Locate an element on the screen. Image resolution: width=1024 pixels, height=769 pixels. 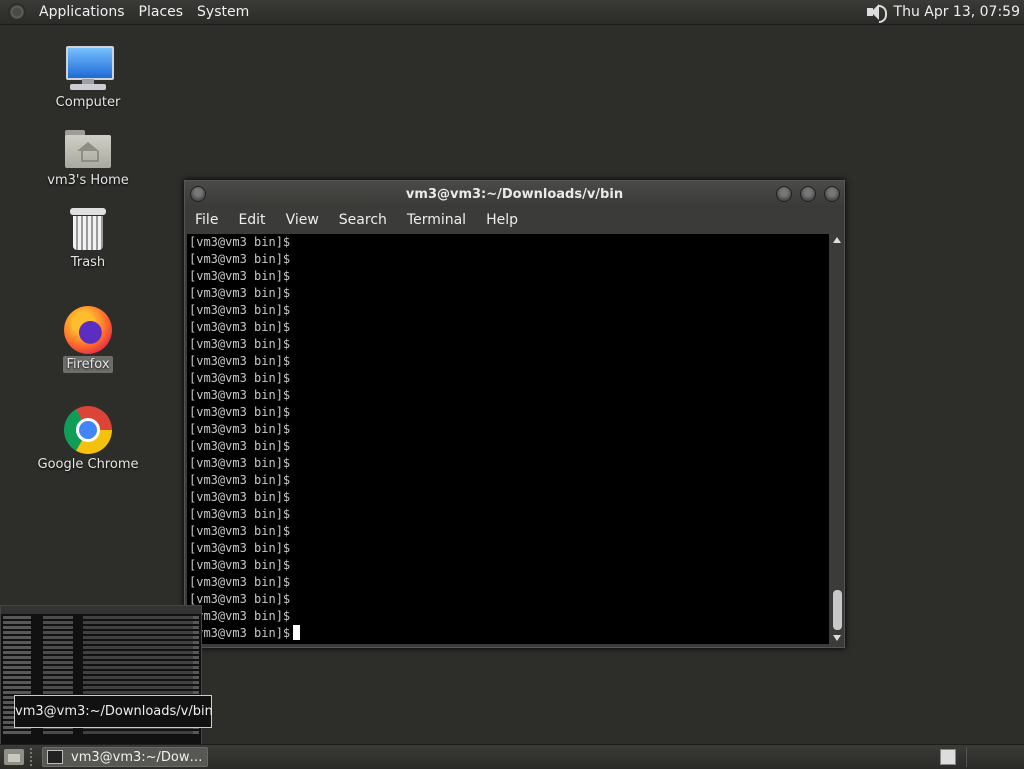
desktop-icon-firefox: Firefox is located at coordinates (88, 339).